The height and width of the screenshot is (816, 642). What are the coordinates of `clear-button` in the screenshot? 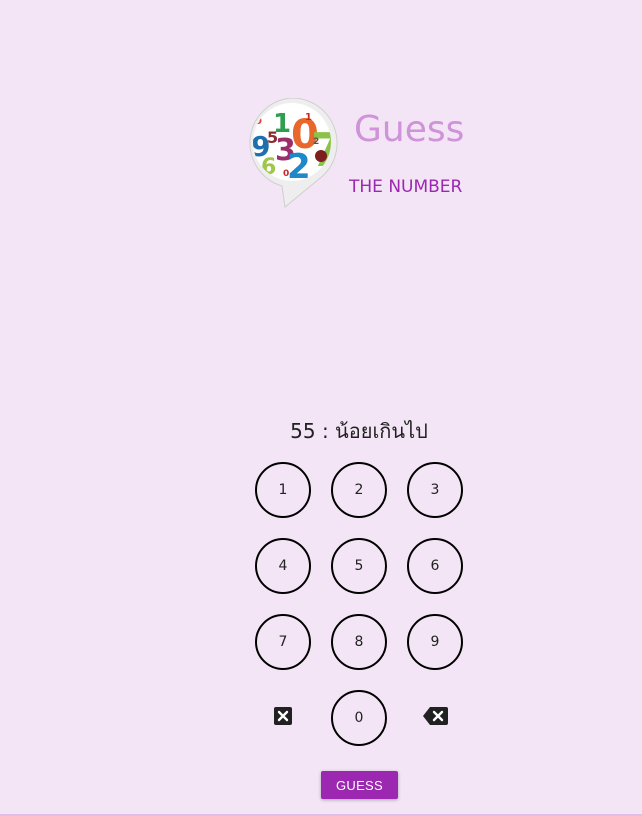 It's located at (283, 718).